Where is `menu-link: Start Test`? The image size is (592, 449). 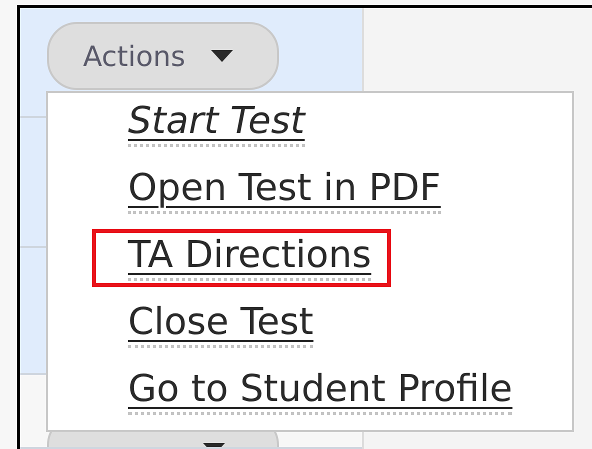 menu-link: Start Test is located at coordinates (216, 124).